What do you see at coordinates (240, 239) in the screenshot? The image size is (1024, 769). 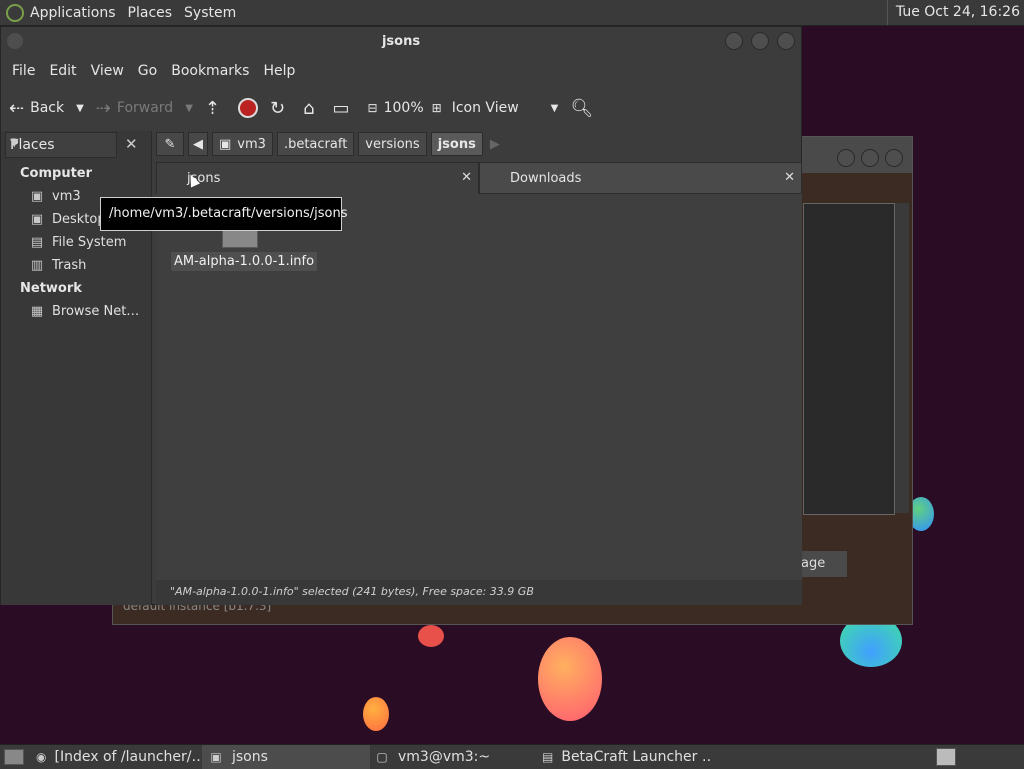 I see `file-icon` at bounding box center [240, 239].